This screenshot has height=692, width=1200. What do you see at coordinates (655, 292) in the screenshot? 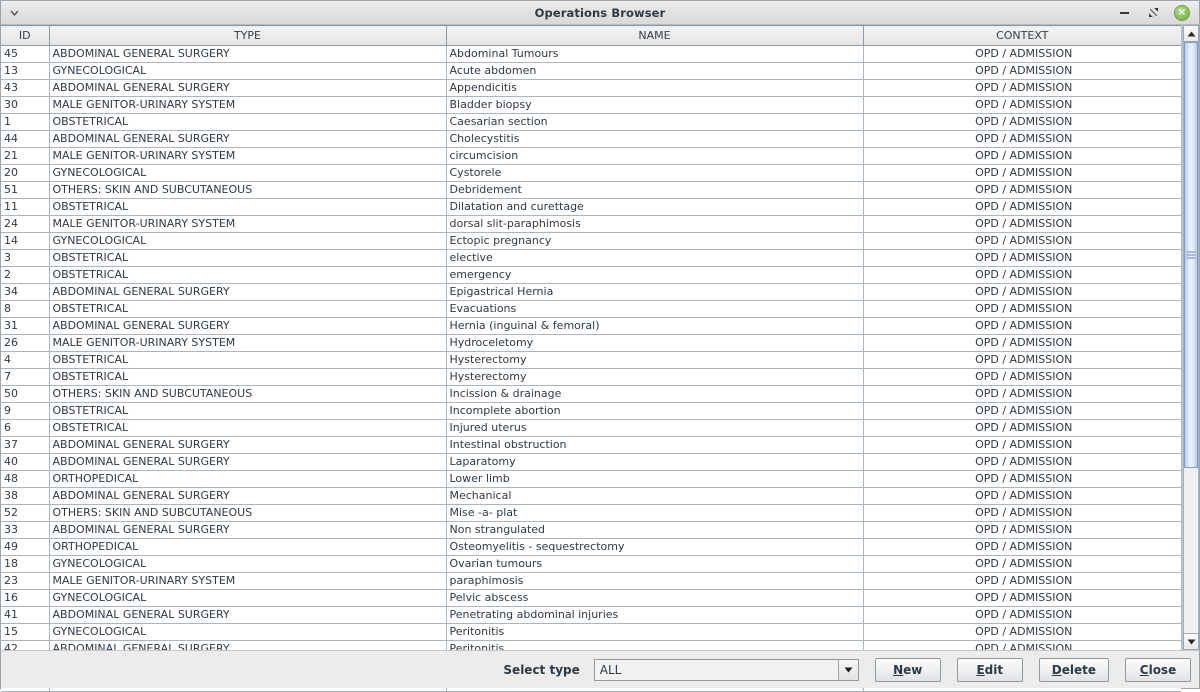
I see `cell-name: Epigastrical Hernia` at bounding box center [655, 292].